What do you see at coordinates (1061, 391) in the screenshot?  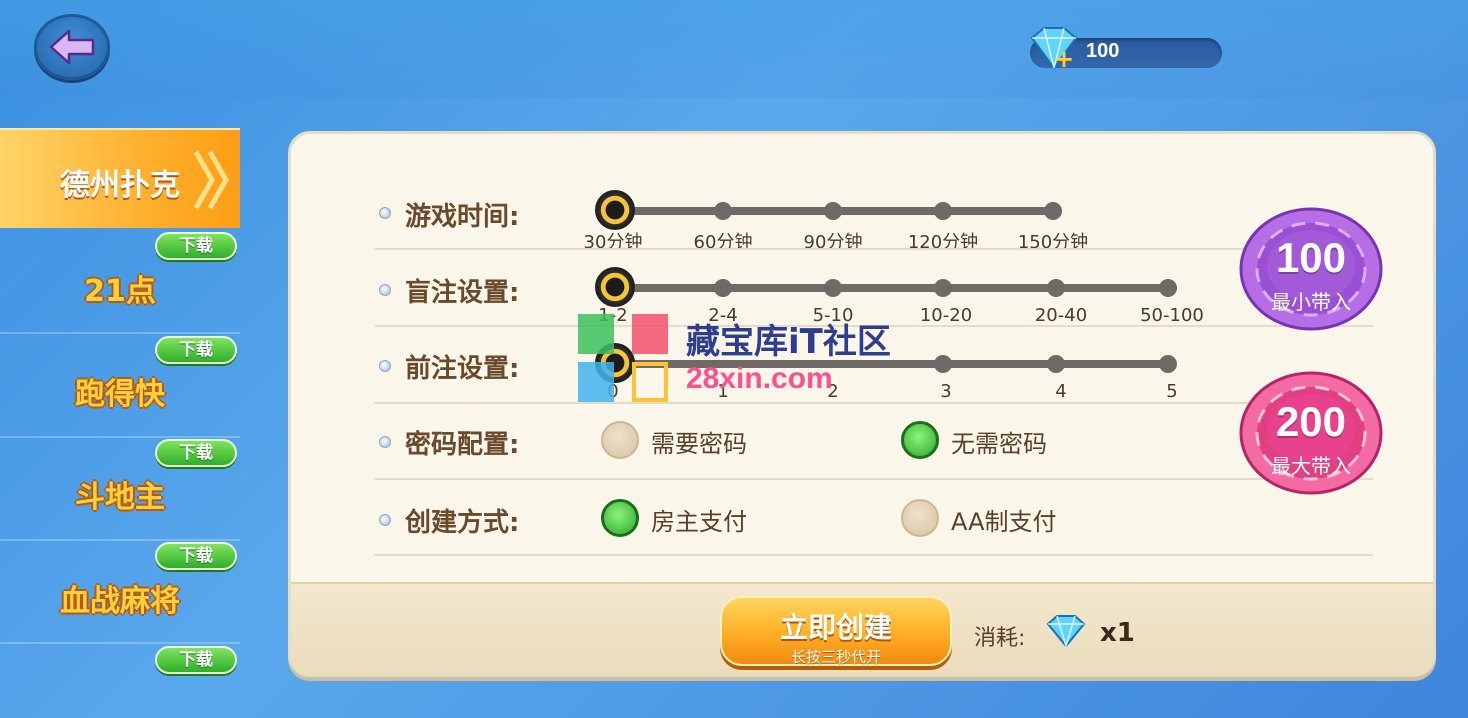 I see `ante-option: 4` at bounding box center [1061, 391].